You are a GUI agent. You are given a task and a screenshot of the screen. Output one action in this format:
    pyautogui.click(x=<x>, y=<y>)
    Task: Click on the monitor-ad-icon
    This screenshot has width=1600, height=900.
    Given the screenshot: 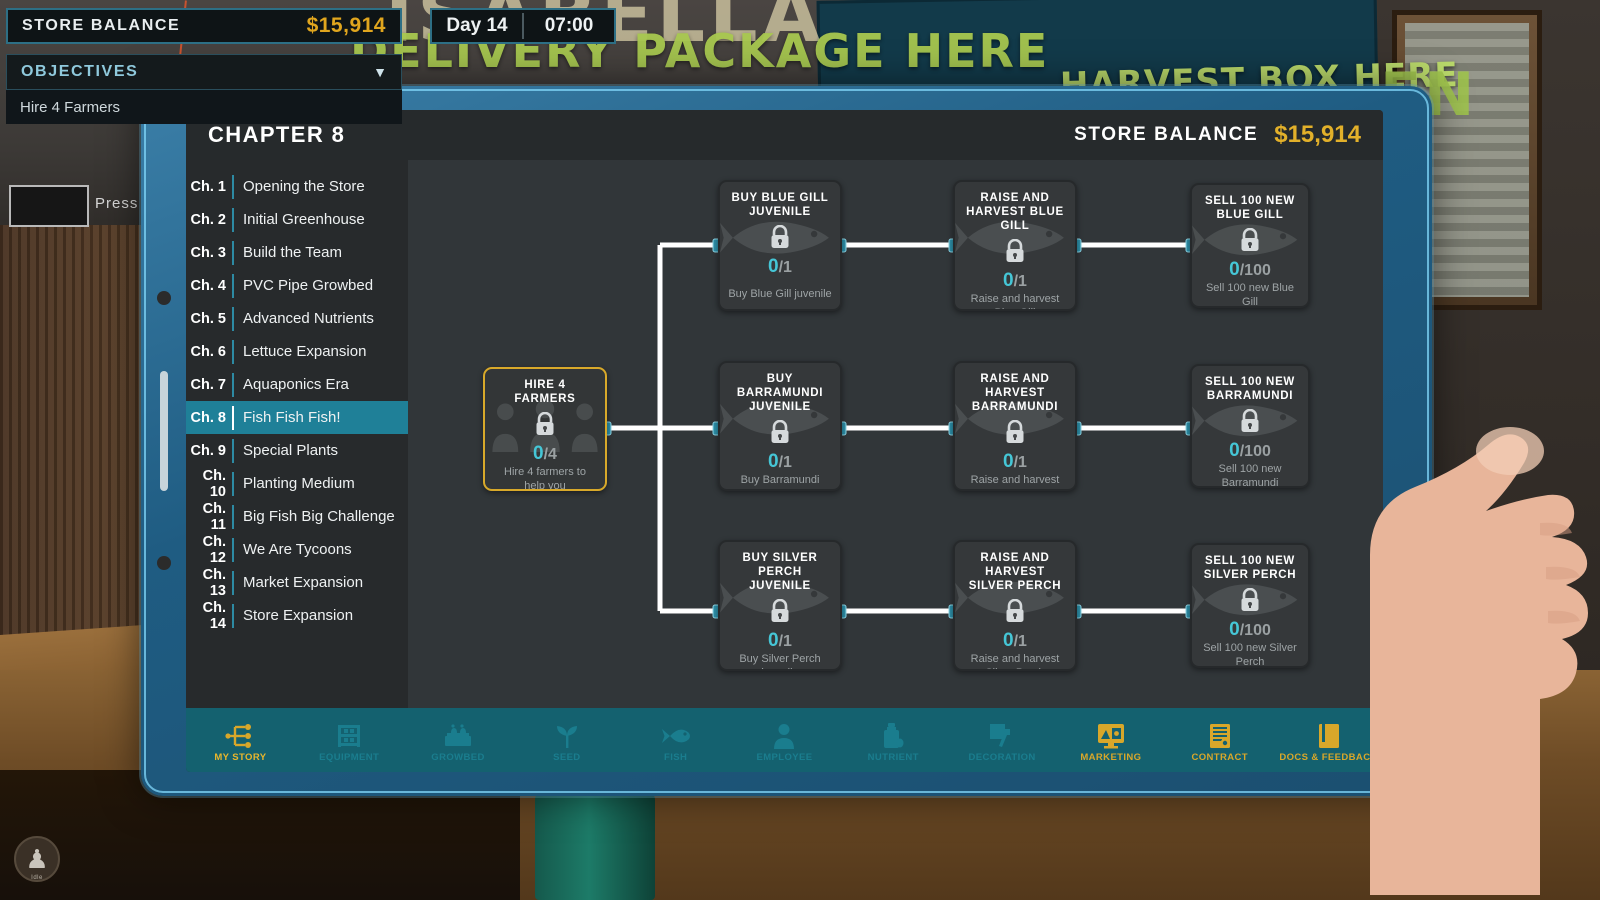 What is the action you would take?
    pyautogui.click(x=1111, y=736)
    